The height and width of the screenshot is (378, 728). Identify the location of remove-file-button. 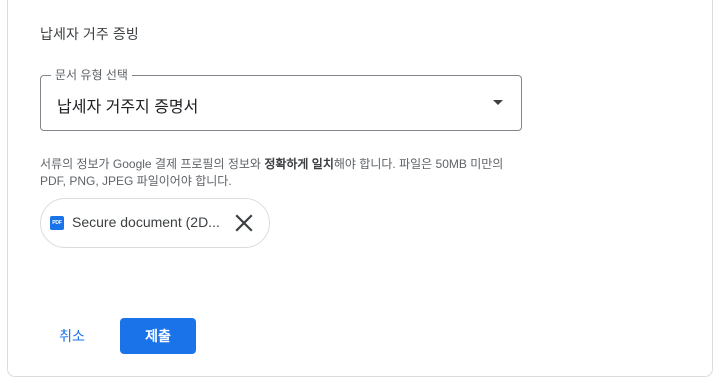
(244, 223).